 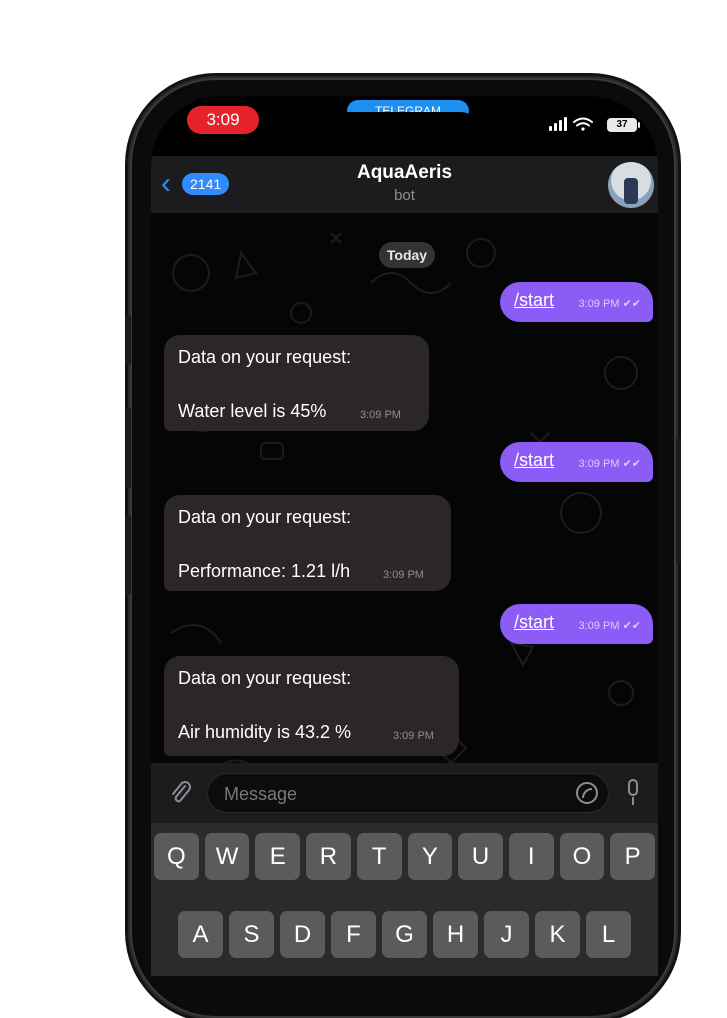 What do you see at coordinates (430, 856) in the screenshot?
I see `key-y: Y` at bounding box center [430, 856].